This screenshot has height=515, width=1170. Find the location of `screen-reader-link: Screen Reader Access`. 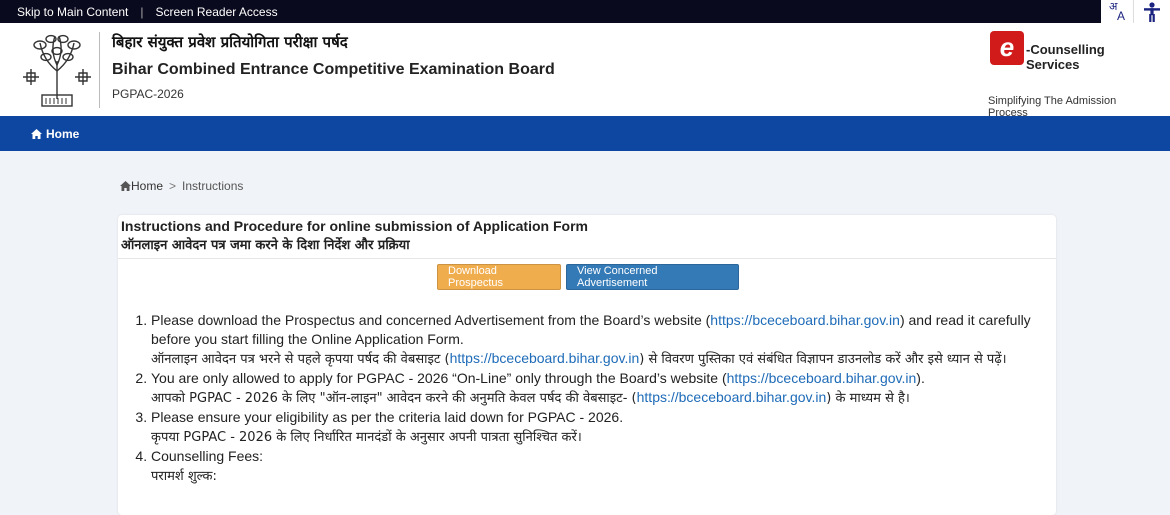

screen-reader-link: Screen Reader Access is located at coordinates (217, 12).